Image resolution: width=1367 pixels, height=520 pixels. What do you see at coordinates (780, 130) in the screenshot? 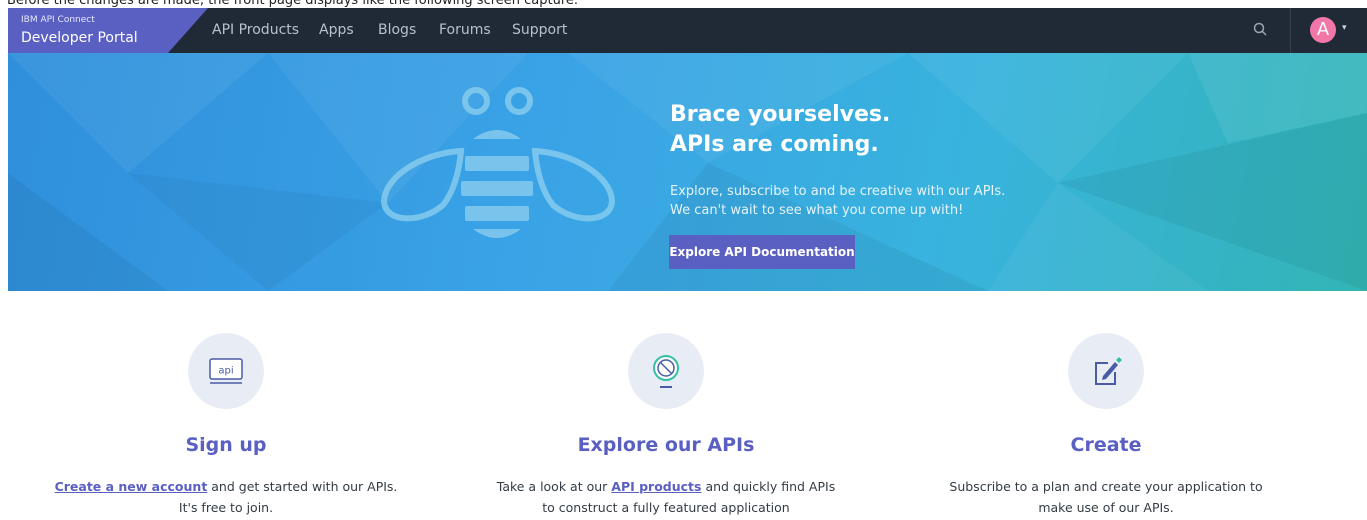
I see `hero-title: Brace yourselves. APIs are coming.` at bounding box center [780, 130].